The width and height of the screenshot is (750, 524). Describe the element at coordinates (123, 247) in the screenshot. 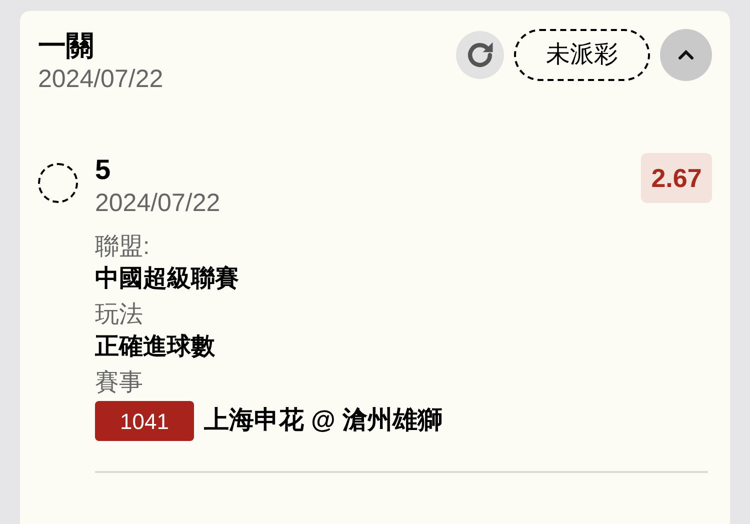

I see `field-label: 聯盟:` at that location.